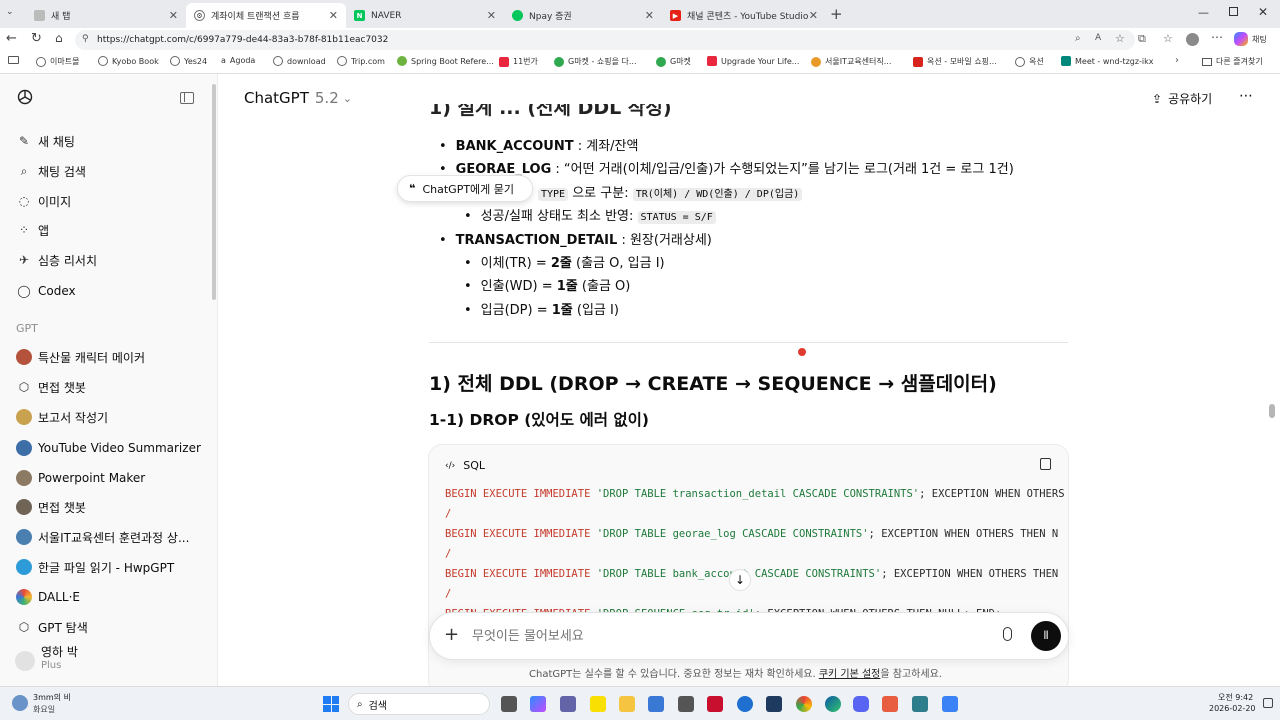 The height and width of the screenshot is (720, 1280). What do you see at coordinates (331, 704) in the screenshot?
I see `start-button` at bounding box center [331, 704].